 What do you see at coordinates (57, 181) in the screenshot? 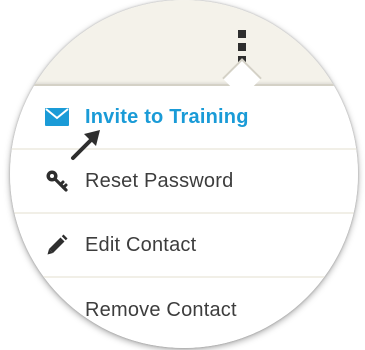
I see `key-icon` at bounding box center [57, 181].